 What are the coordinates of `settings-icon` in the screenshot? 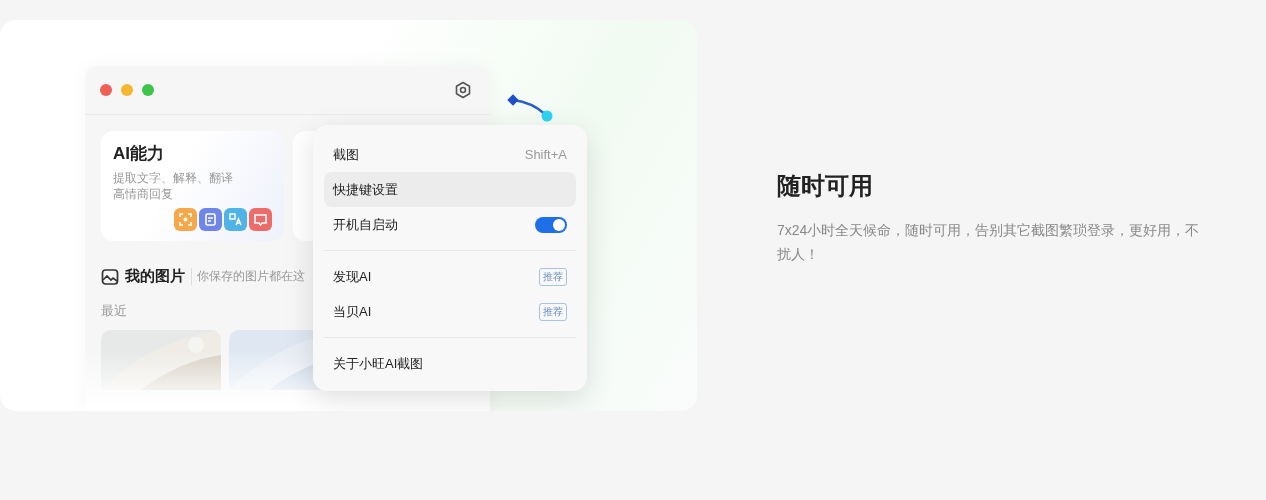 It's located at (463, 90).